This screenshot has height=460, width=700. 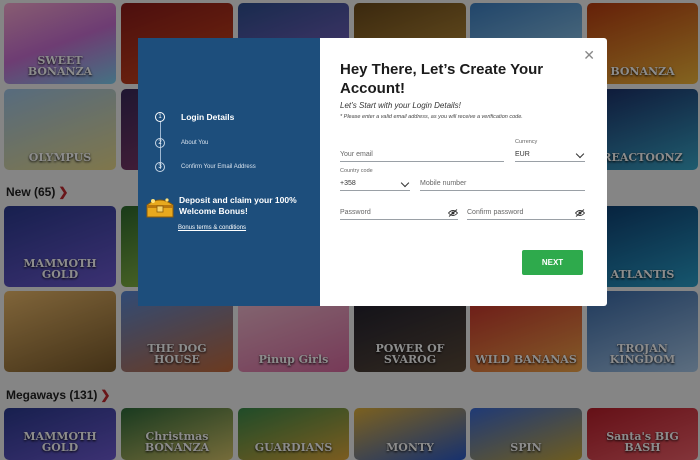 What do you see at coordinates (160, 143) in the screenshot?
I see `step-number: 2` at bounding box center [160, 143].